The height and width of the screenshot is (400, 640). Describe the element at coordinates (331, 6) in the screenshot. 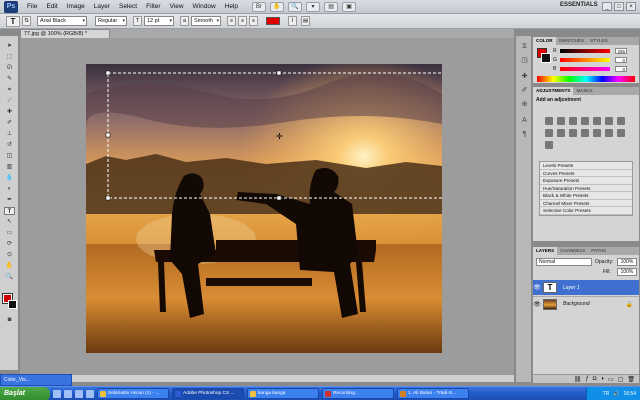

I see `arrange-icon: ▤` at that location.